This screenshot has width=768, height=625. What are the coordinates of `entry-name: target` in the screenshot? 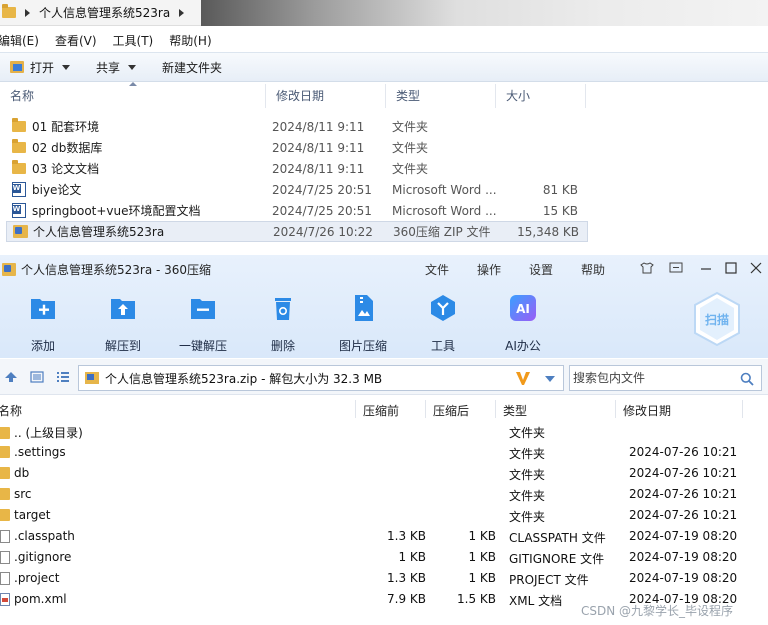 It's located at (32, 515).